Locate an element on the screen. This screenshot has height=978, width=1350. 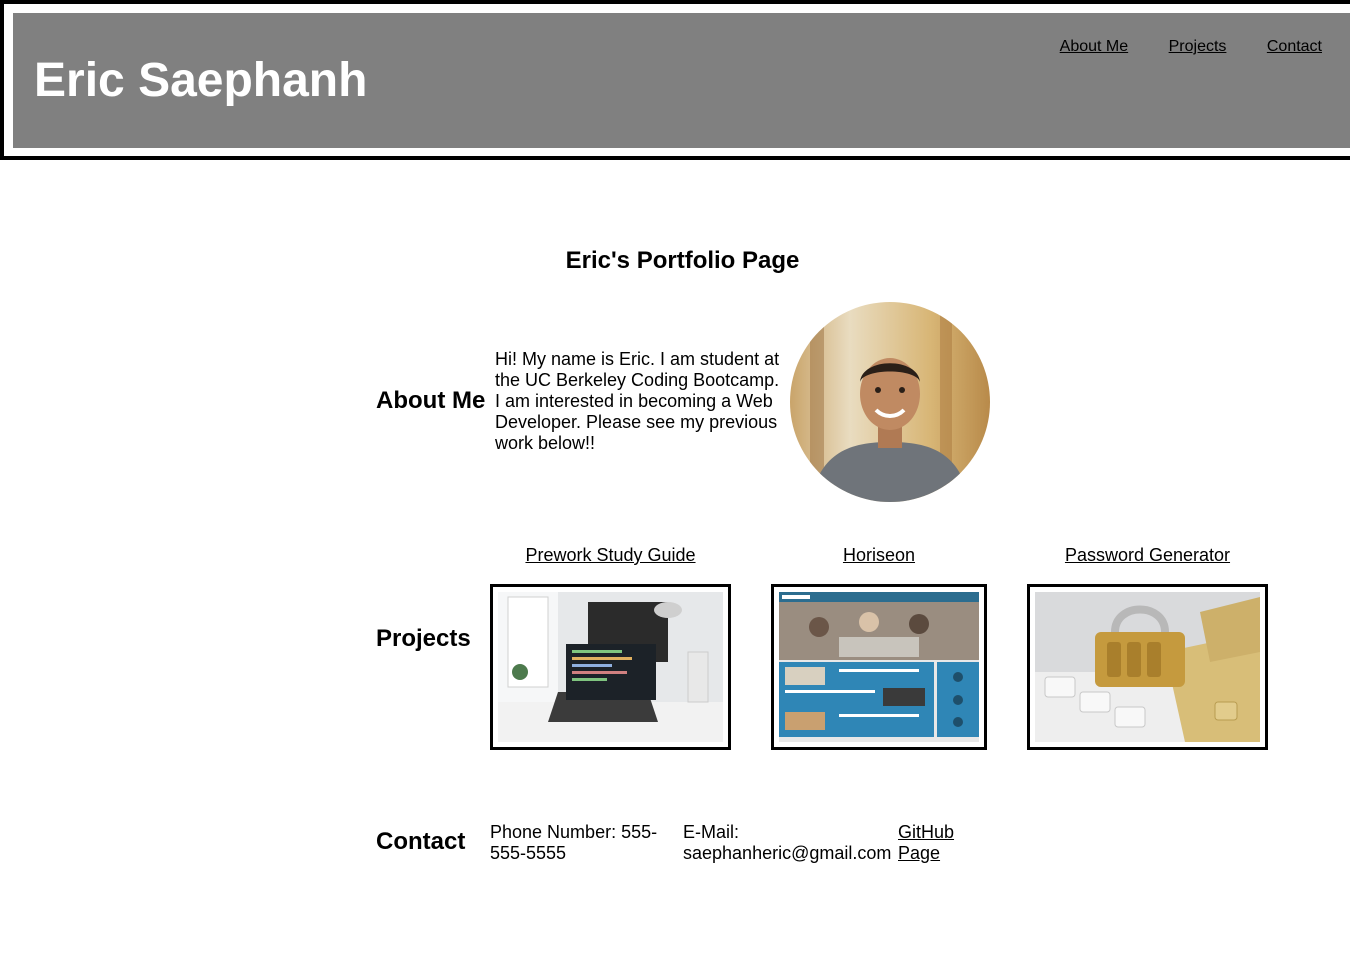
project-horiseon: Horiseon is located at coordinates (879, 555).